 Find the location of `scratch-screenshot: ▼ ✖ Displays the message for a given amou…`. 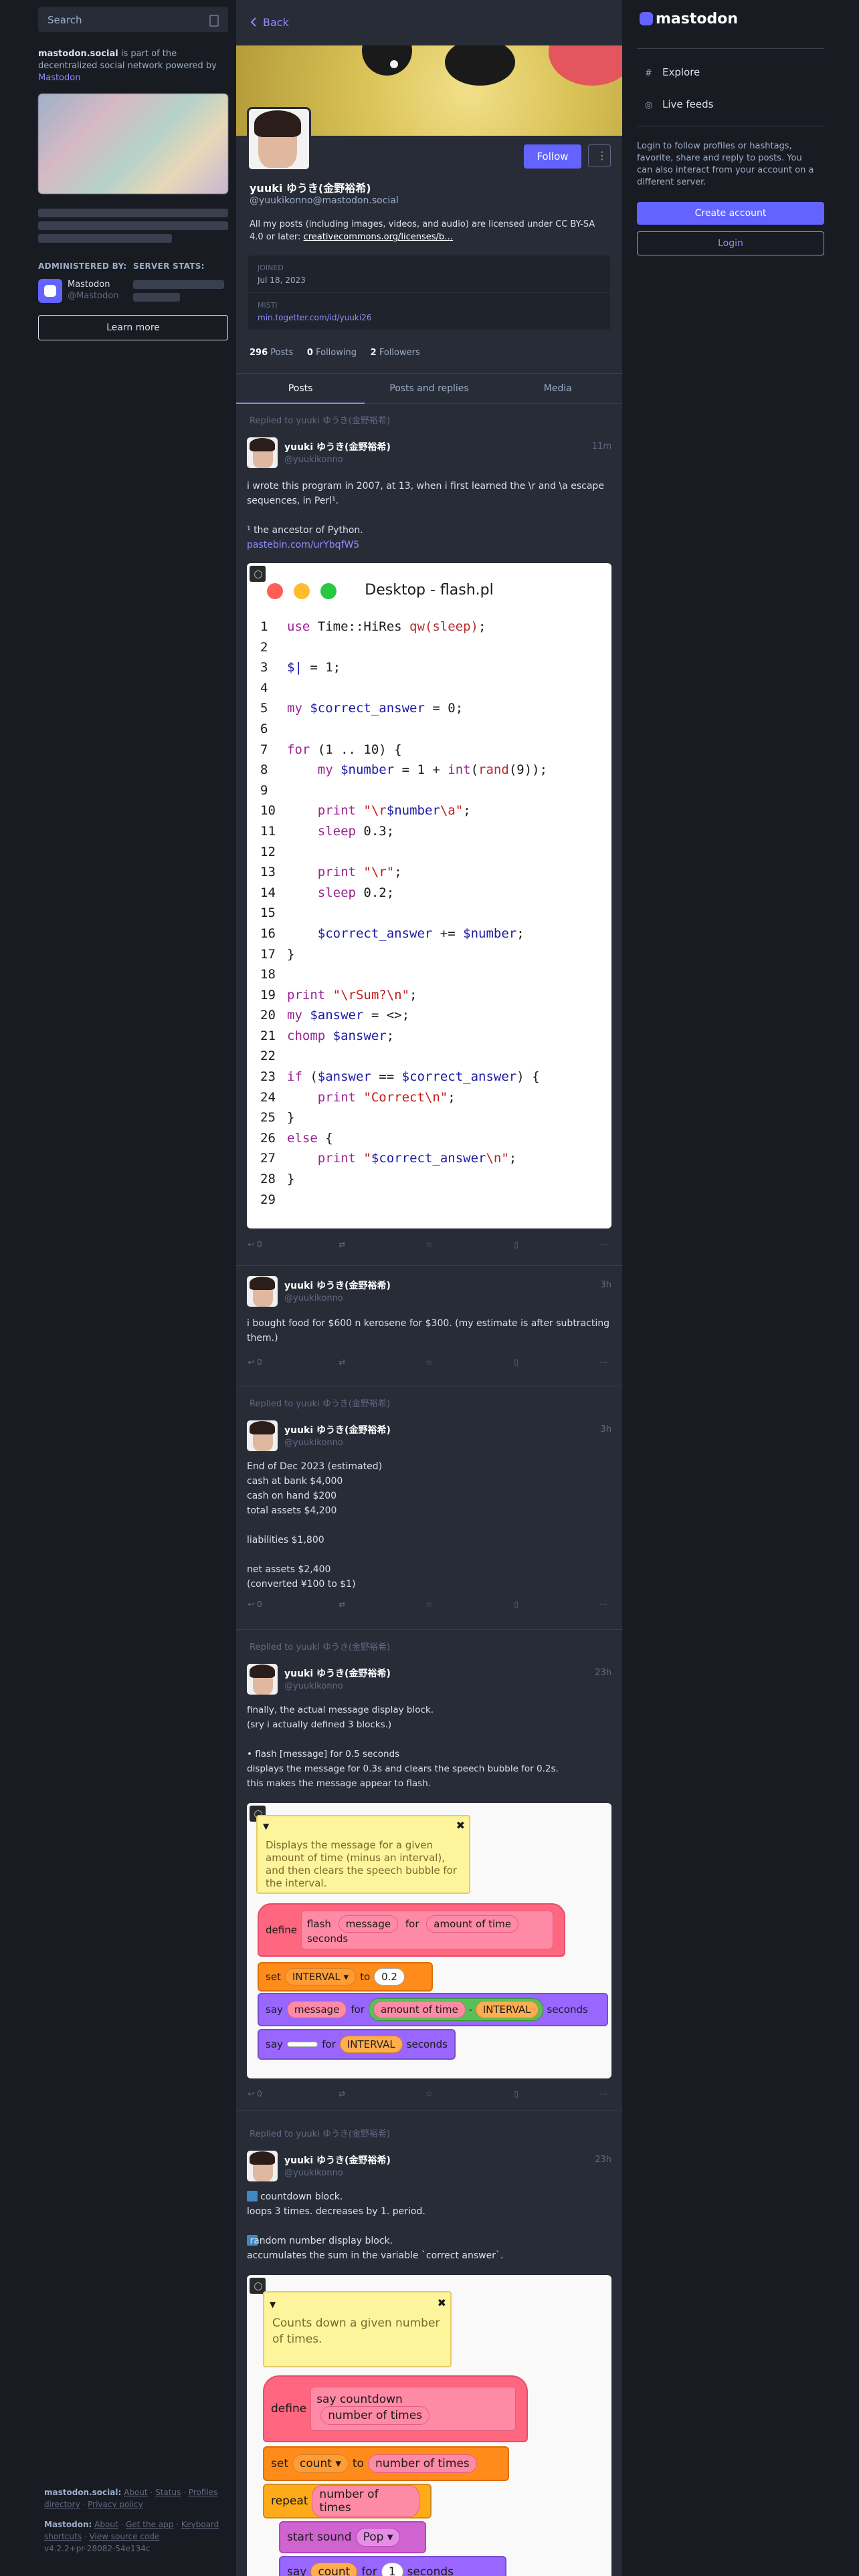

scratch-screenshot: ▼ ✖ Displays the message for a given amou… is located at coordinates (429, 1940).